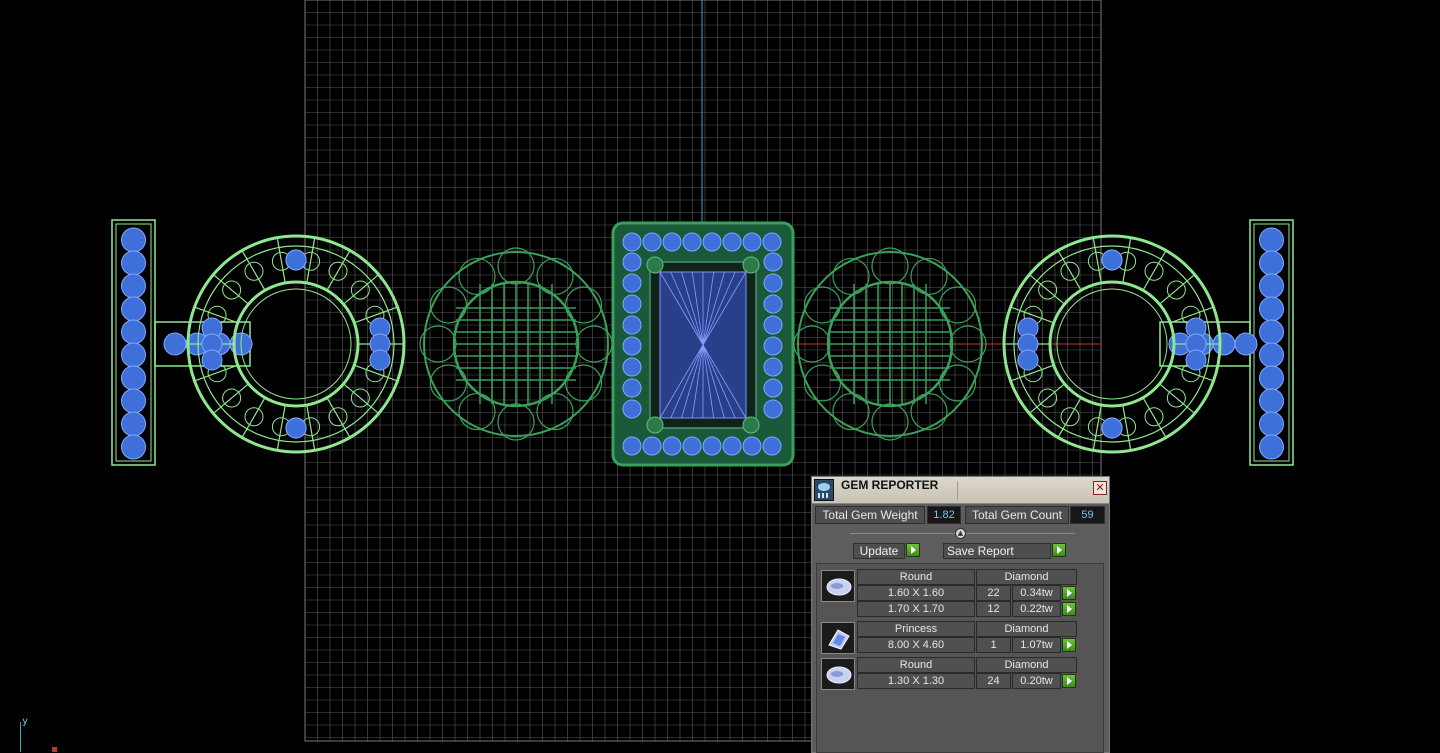 Image resolution: width=1440 pixels, height=753 pixels. What do you see at coordinates (916, 629) in the screenshot?
I see `gem-shape: Princess` at bounding box center [916, 629].